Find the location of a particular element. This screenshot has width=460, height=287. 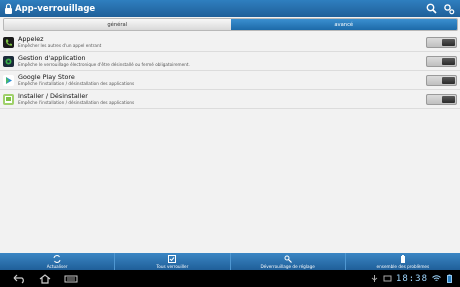

usb-icon is located at coordinates (374, 278).